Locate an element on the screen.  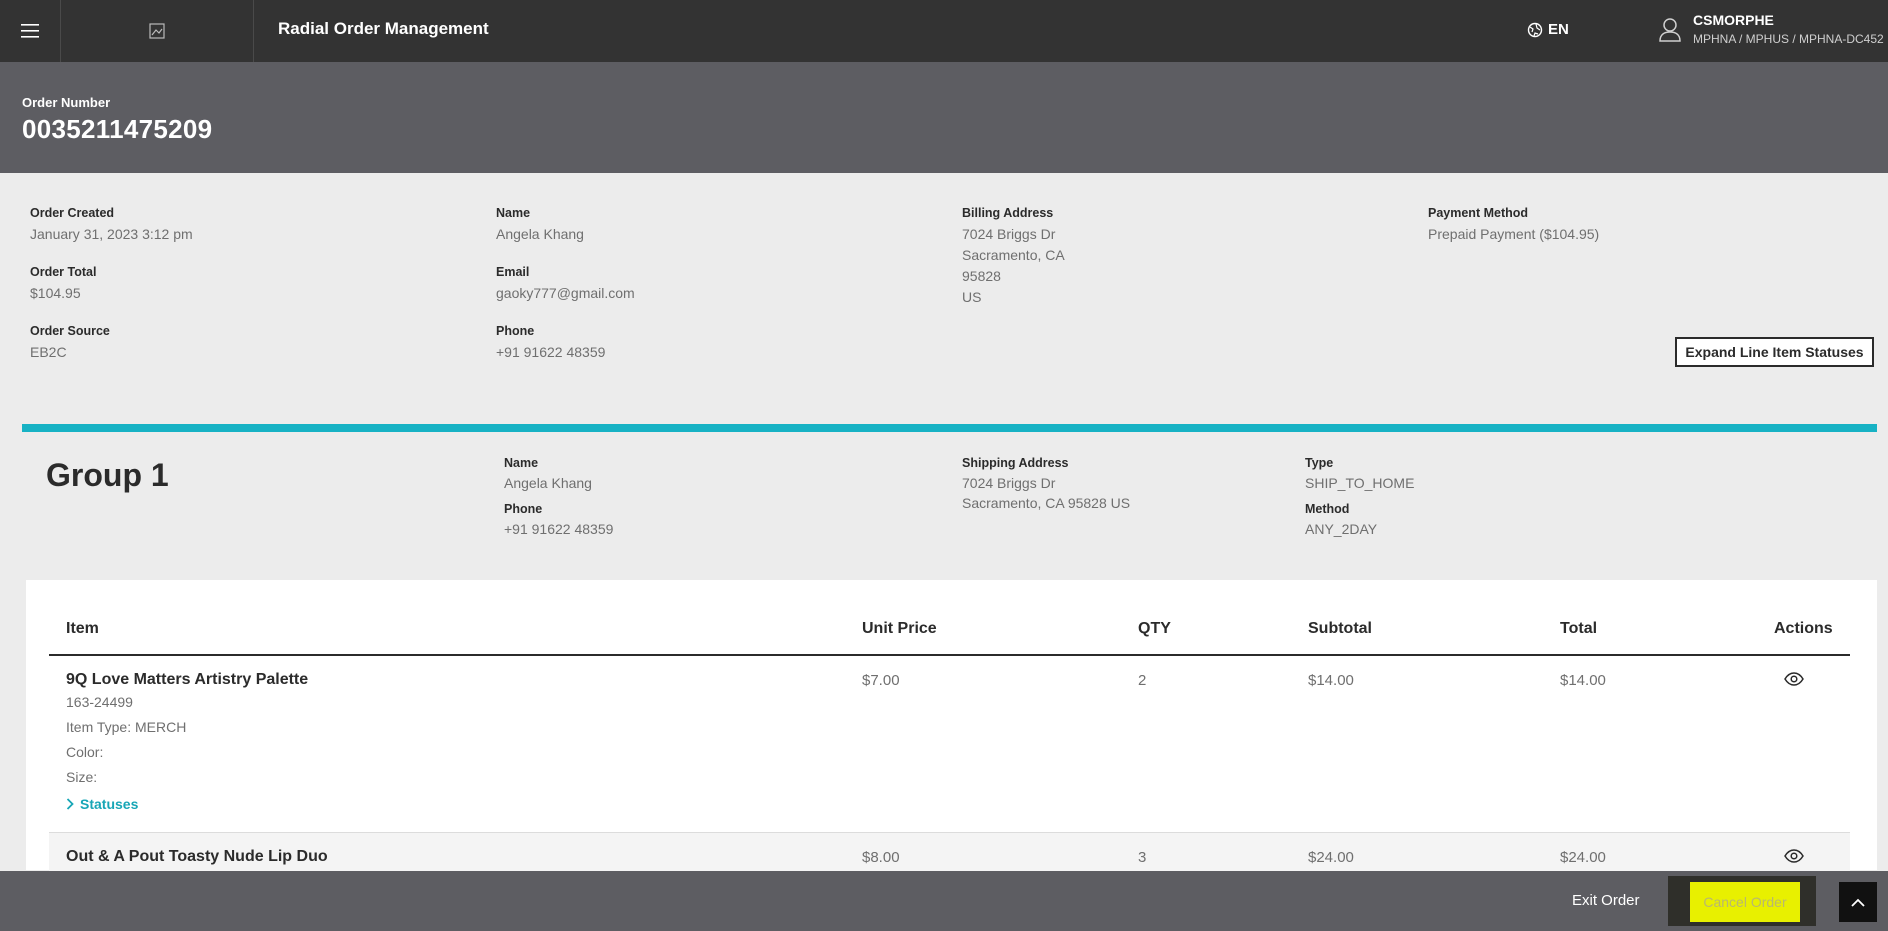
order-source-field: Order Source EB2C is located at coordinates (70, 343).